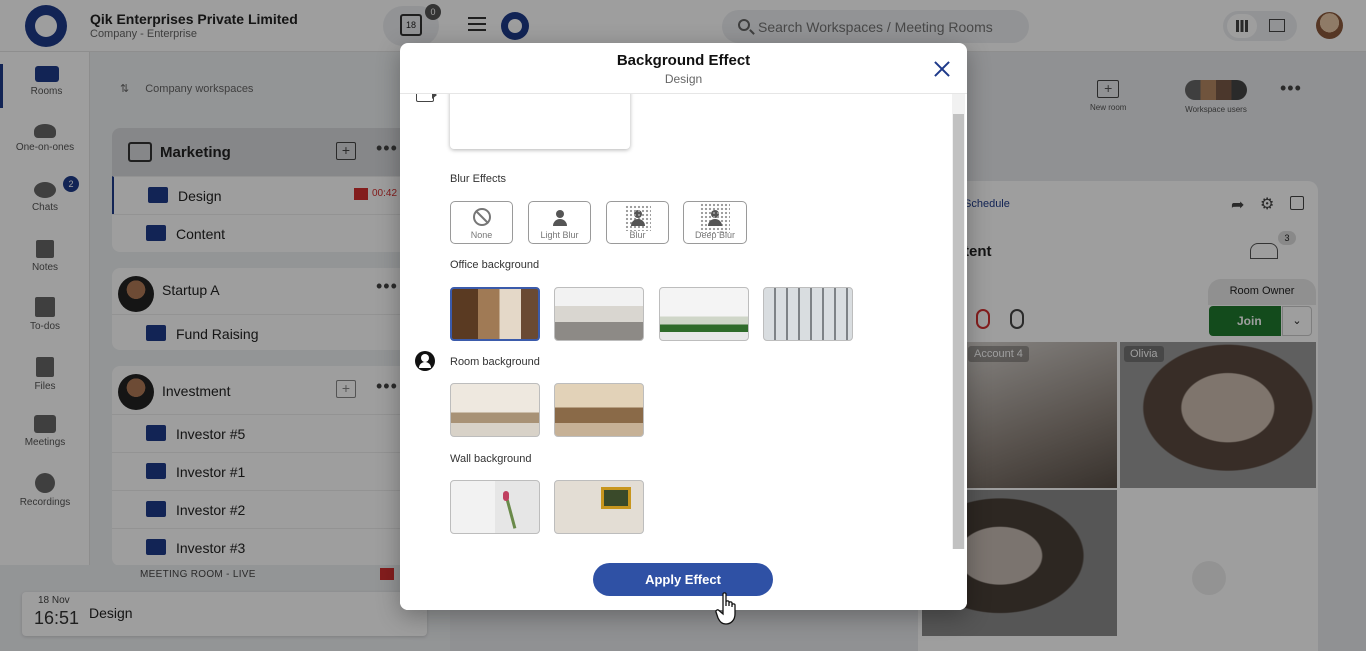  I want to click on blur-effects-label: Blur Effects, so click(478, 179).